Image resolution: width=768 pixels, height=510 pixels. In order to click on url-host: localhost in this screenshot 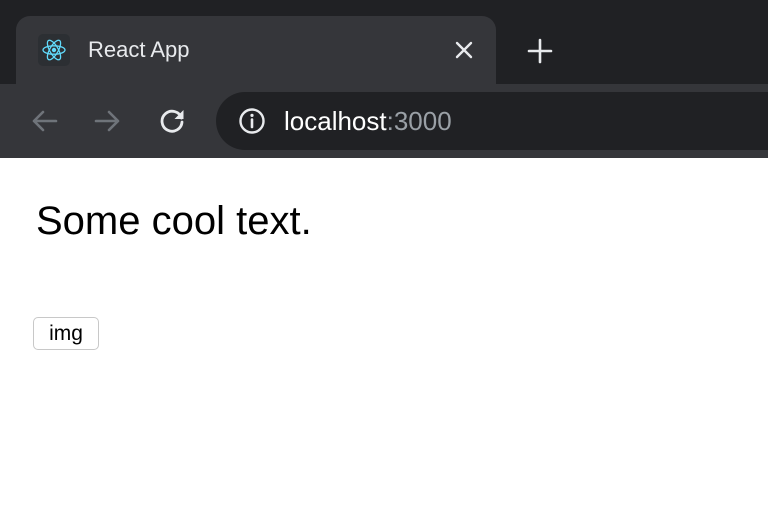, I will do `click(335, 121)`.